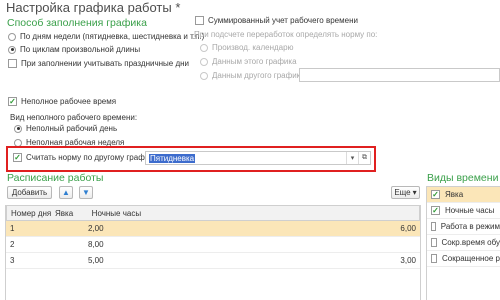 The image size is (500, 300). I want to click on holidays-option: При заполнении учитывать праздничные дни, so click(98, 63).